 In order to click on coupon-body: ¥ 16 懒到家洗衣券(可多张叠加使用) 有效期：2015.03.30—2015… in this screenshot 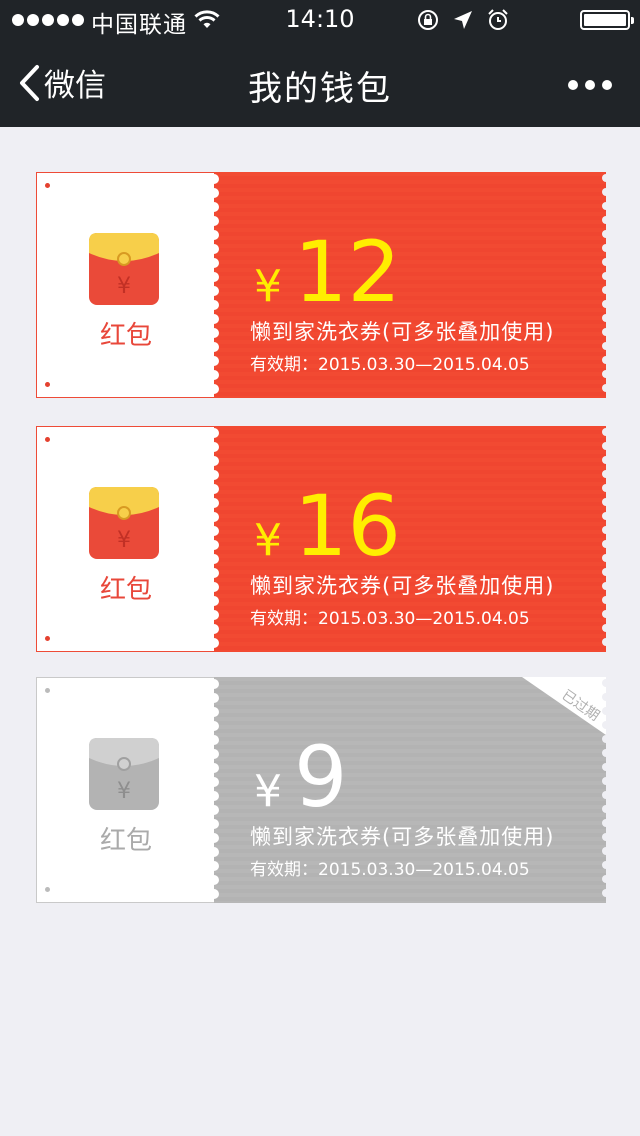, I will do `click(410, 539)`.